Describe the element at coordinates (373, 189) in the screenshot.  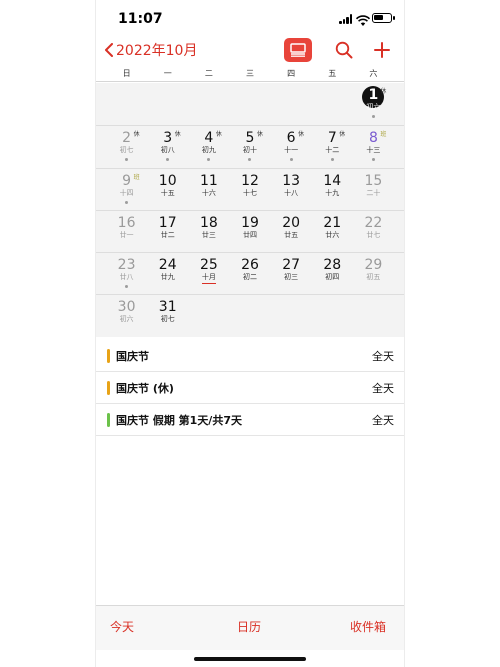
I see `day-cell: 15 二十` at that location.